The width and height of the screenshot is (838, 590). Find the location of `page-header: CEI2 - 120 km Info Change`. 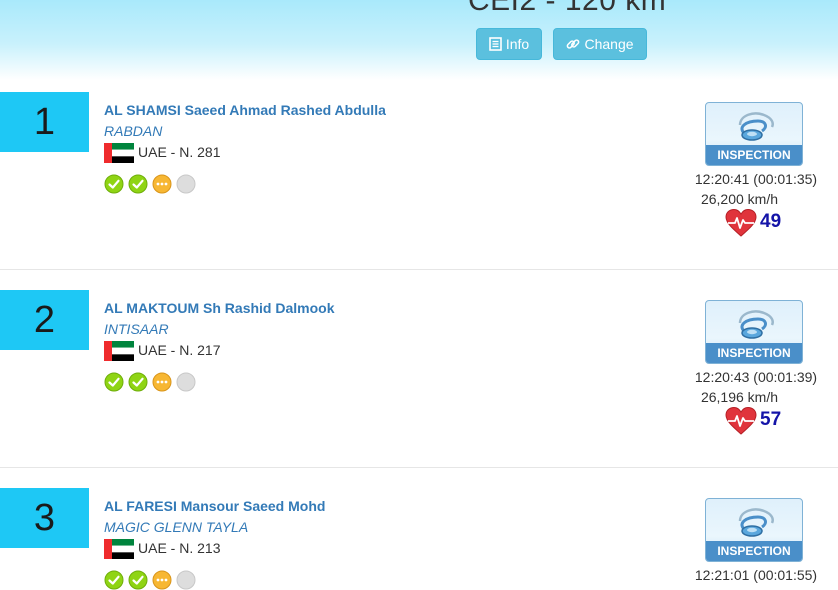

page-header: CEI2 - 120 km Info Change is located at coordinates (419, 40).